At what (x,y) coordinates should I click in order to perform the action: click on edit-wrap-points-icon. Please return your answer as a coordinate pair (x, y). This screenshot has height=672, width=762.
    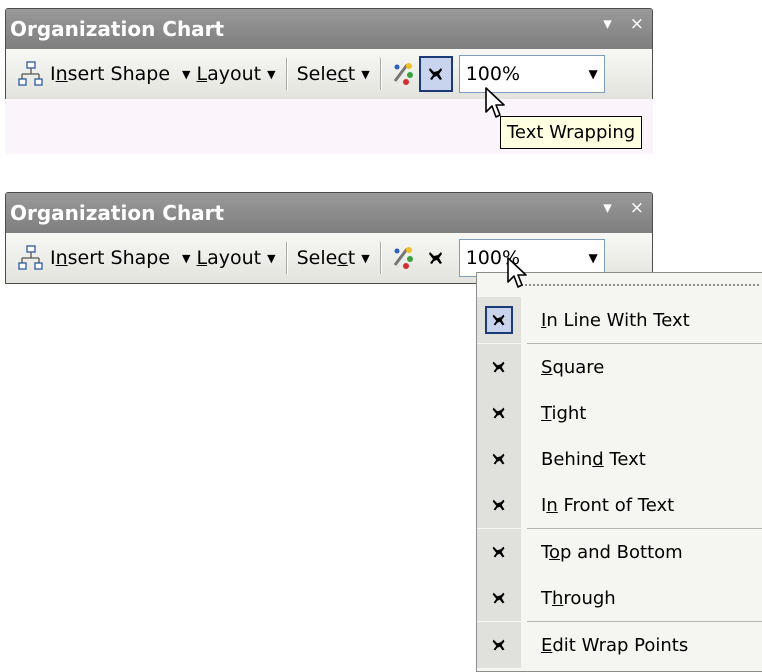
    Looking at the image, I should click on (499, 645).